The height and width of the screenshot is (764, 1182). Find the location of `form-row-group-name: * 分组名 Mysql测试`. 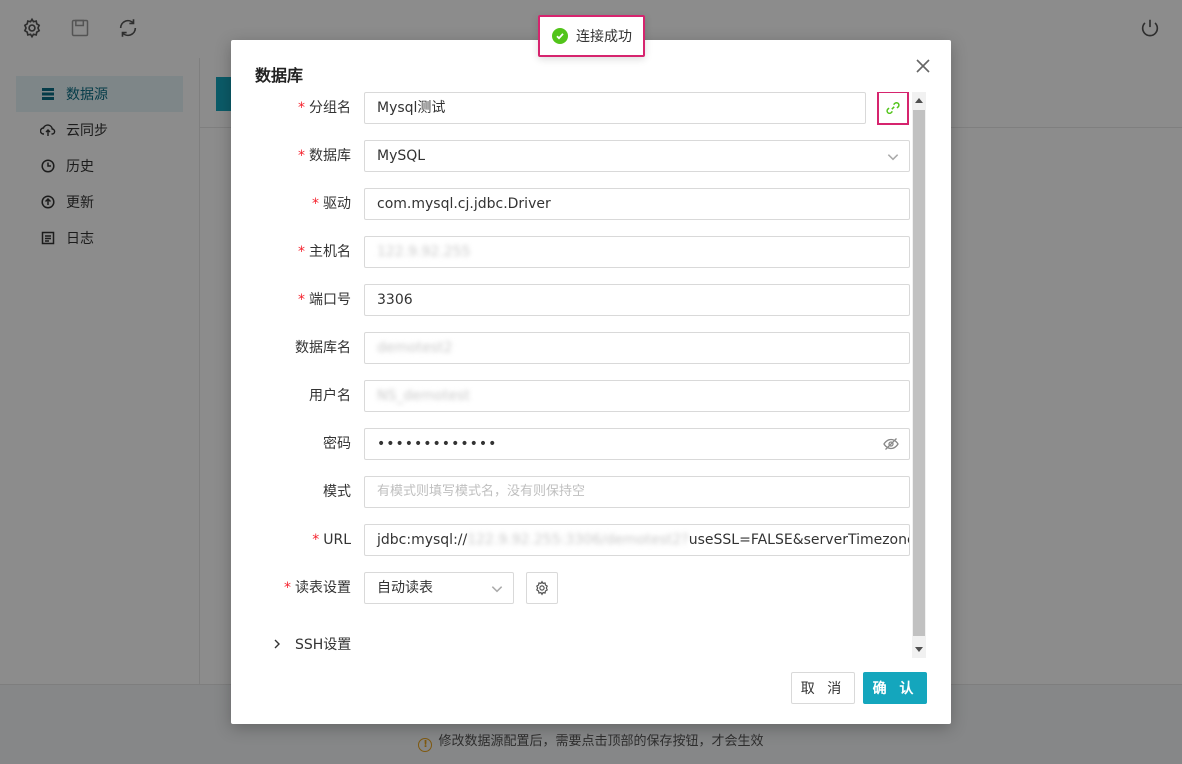

form-row-group-name: * 分组名 Mysql测试 is located at coordinates (571, 108).